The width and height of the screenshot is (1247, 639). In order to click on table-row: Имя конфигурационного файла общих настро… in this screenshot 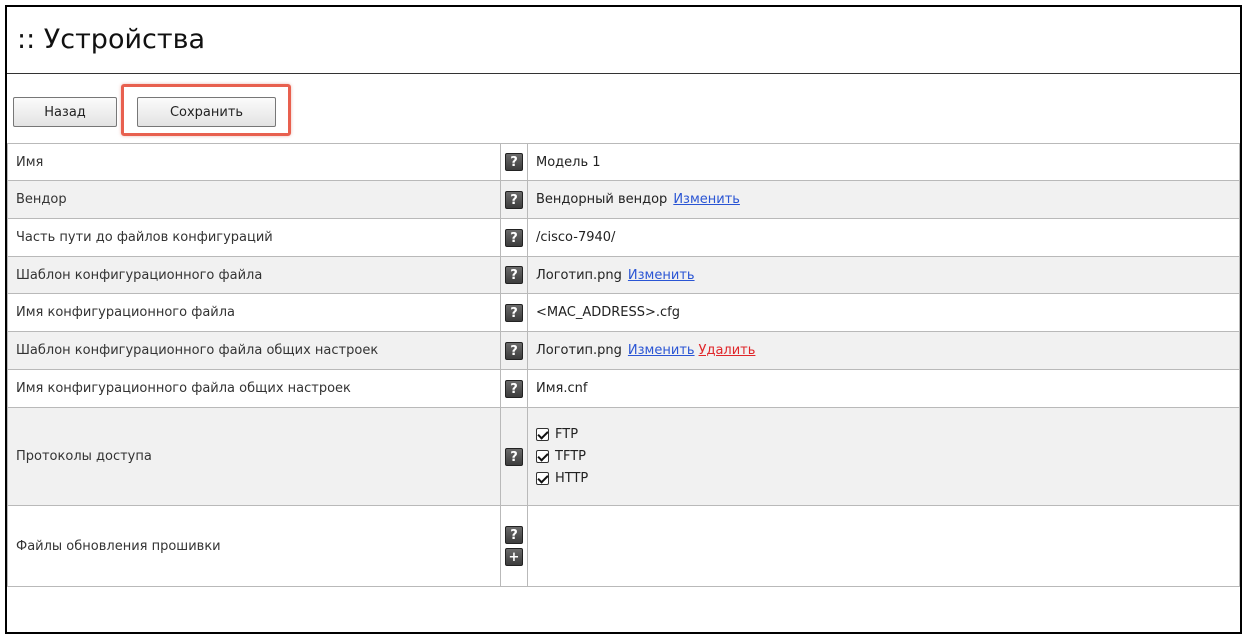, I will do `click(623, 388)`.